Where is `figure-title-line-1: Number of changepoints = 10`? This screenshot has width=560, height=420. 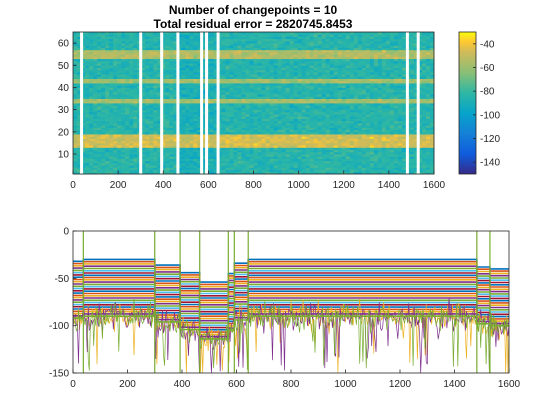
figure-title-line-1: Number of changepoints = 10 is located at coordinates (253, 10).